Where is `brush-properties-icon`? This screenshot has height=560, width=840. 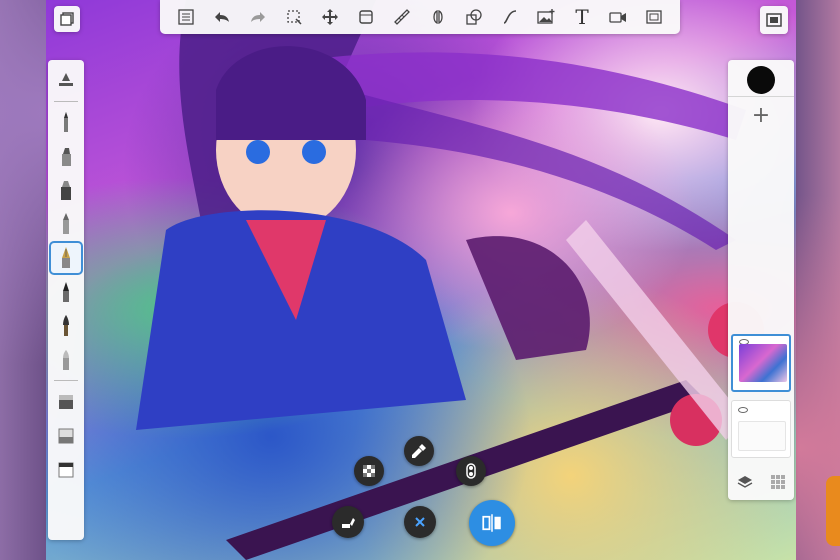
brush-properties-icon is located at coordinates (66, 81).